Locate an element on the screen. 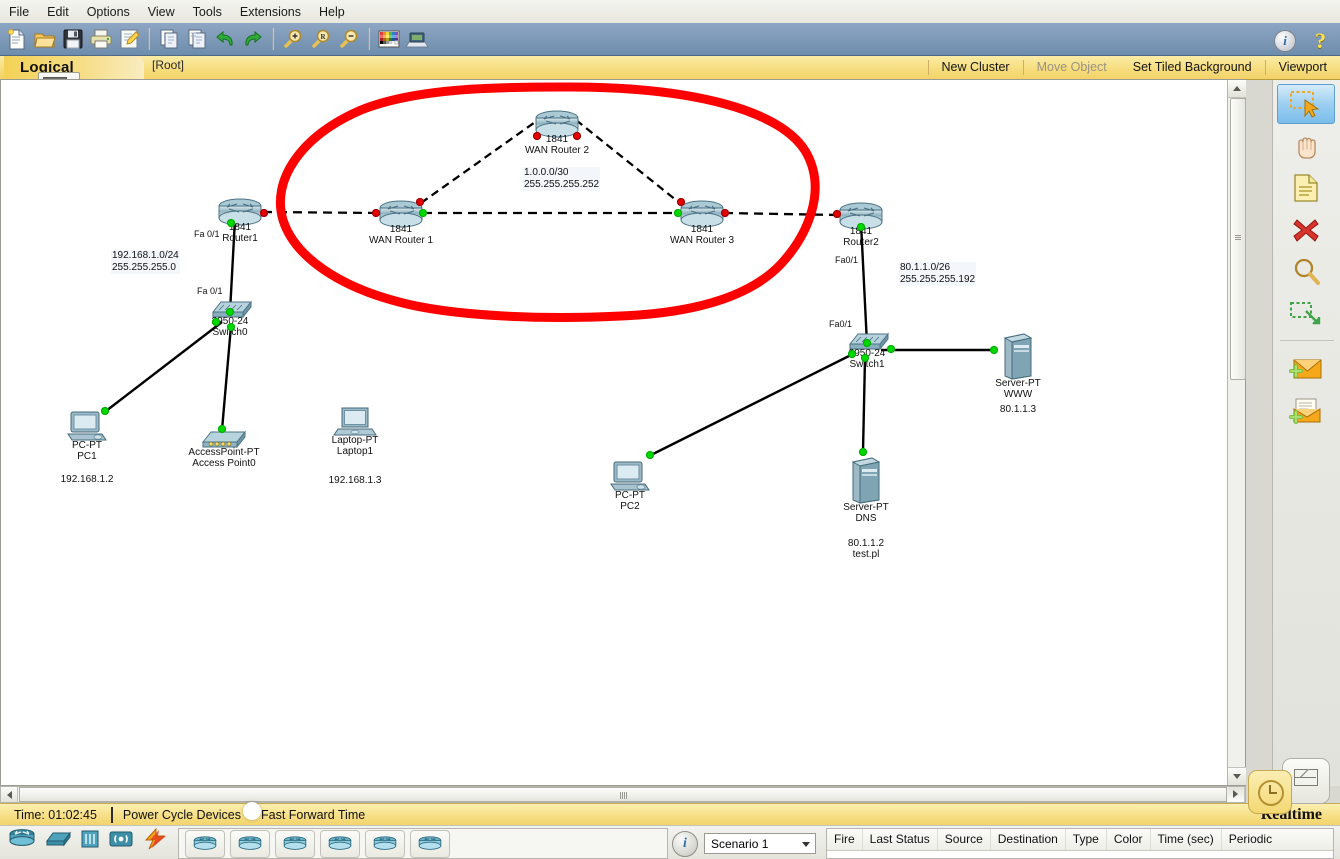 The height and width of the screenshot is (859, 1340). iface-switch0-fa01: Fa 0/1 is located at coordinates (210, 291).